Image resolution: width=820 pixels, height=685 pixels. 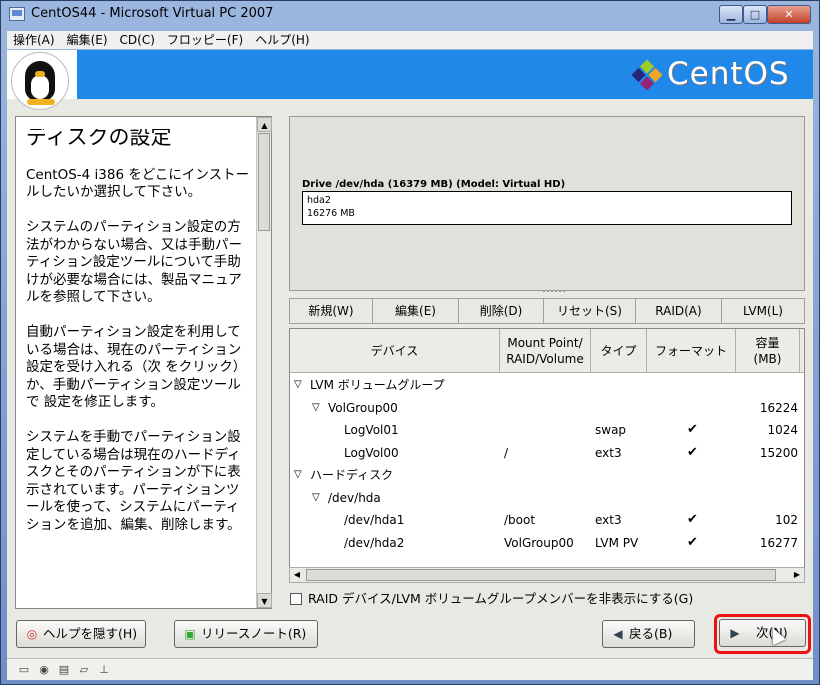 I want to click on partition-size: 16276 MB, so click(x=331, y=213).